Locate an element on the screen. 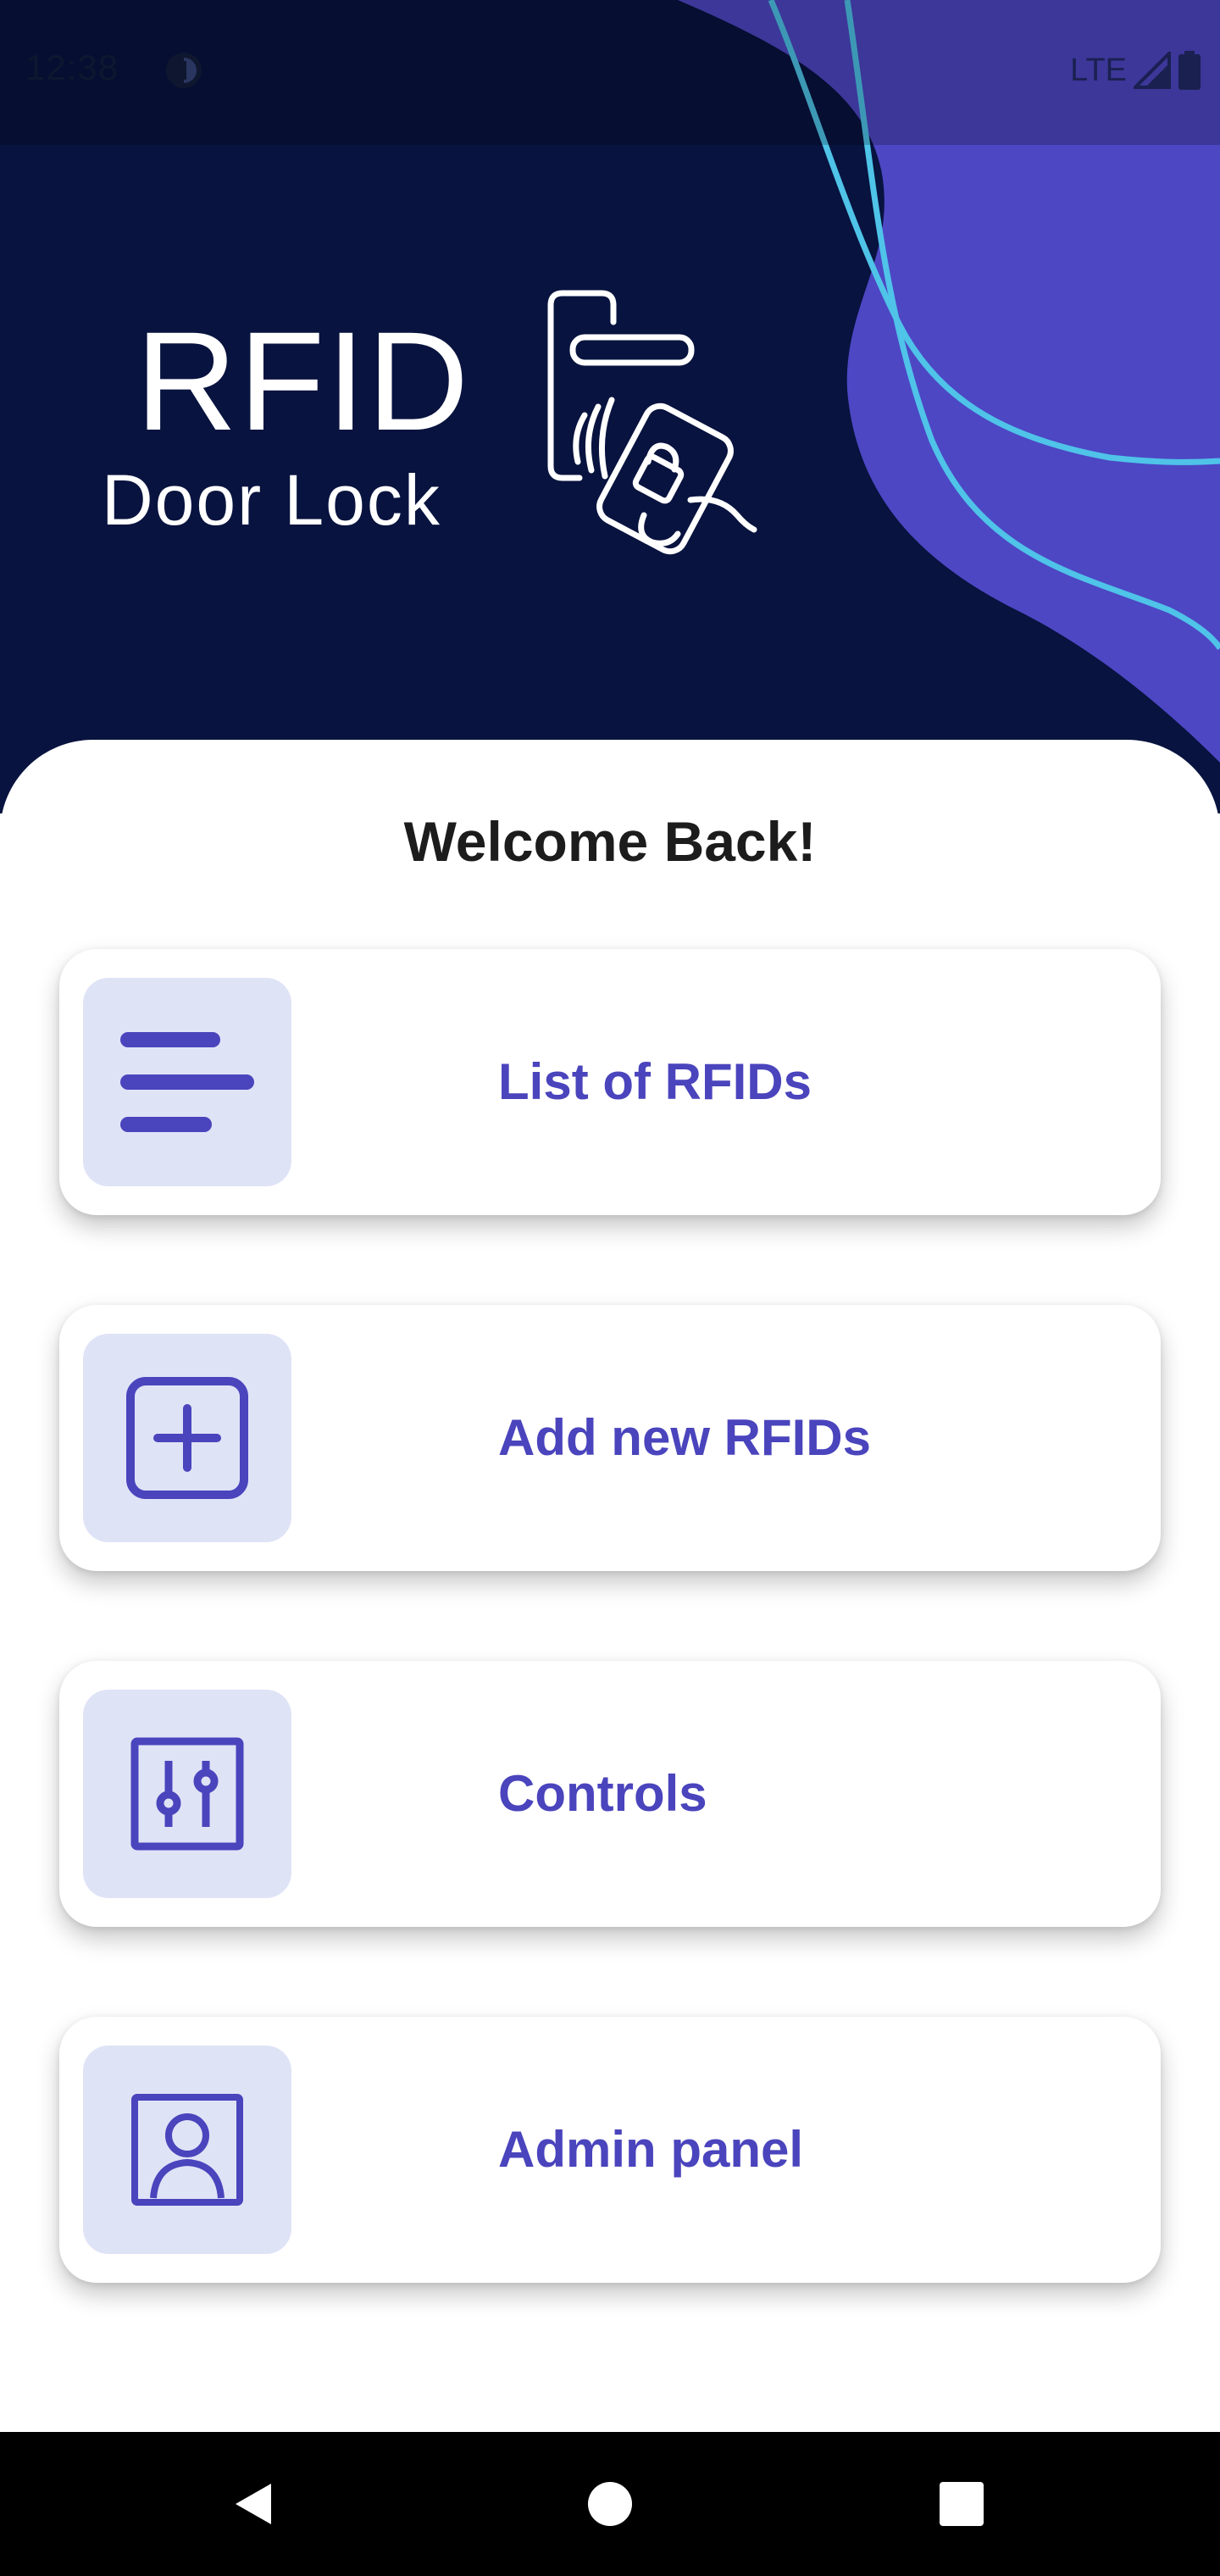 Image resolution: width=1220 pixels, height=2576 pixels. sliders-icon is located at coordinates (187, 1794).